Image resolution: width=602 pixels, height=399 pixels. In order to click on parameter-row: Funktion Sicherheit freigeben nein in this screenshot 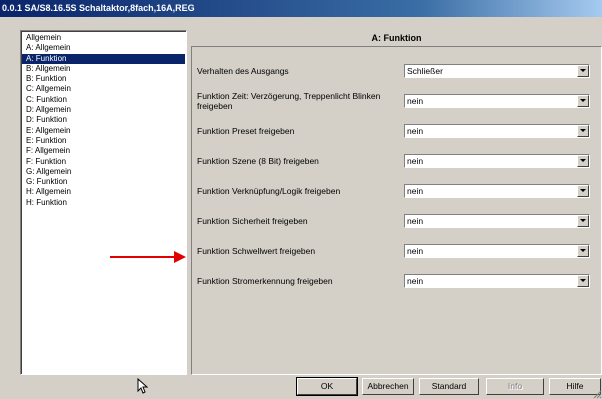, I will do `click(394, 221)`.